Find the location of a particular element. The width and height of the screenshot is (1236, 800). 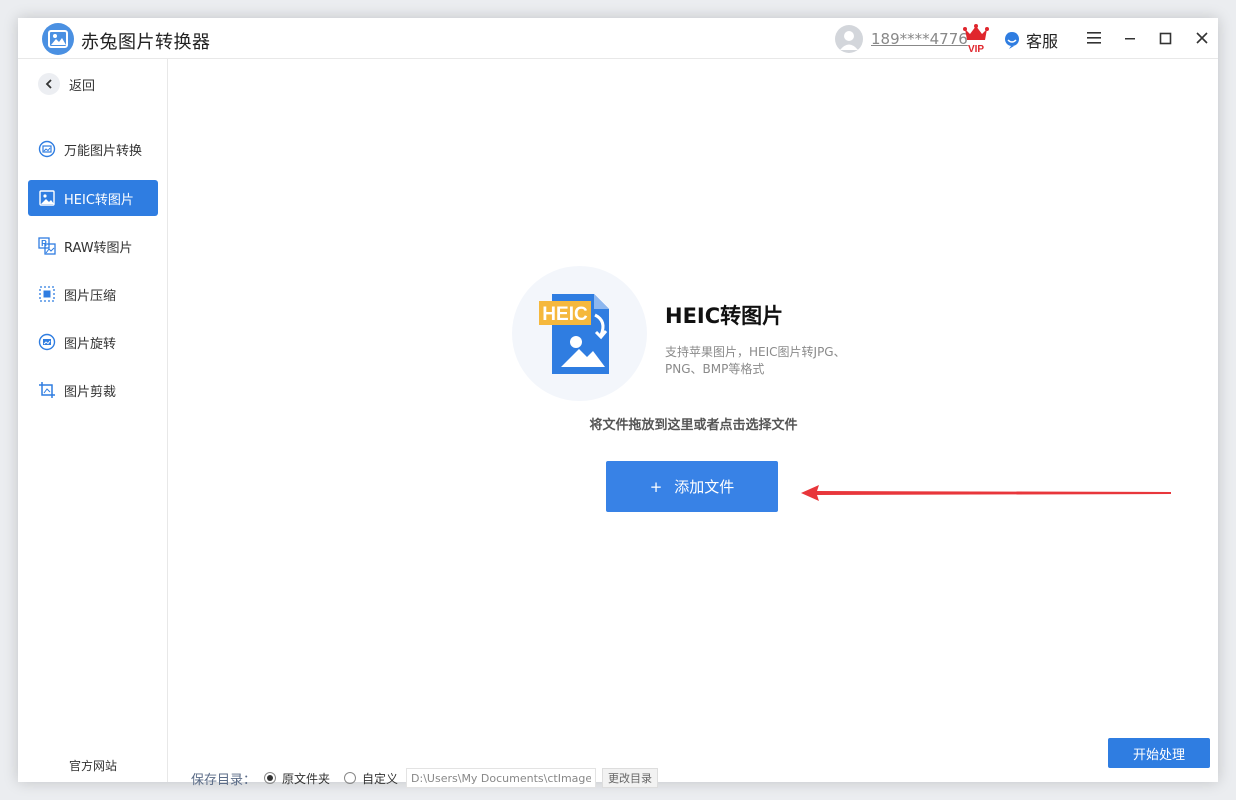

sidebar-item-label: RAW转图片 is located at coordinates (98, 248).